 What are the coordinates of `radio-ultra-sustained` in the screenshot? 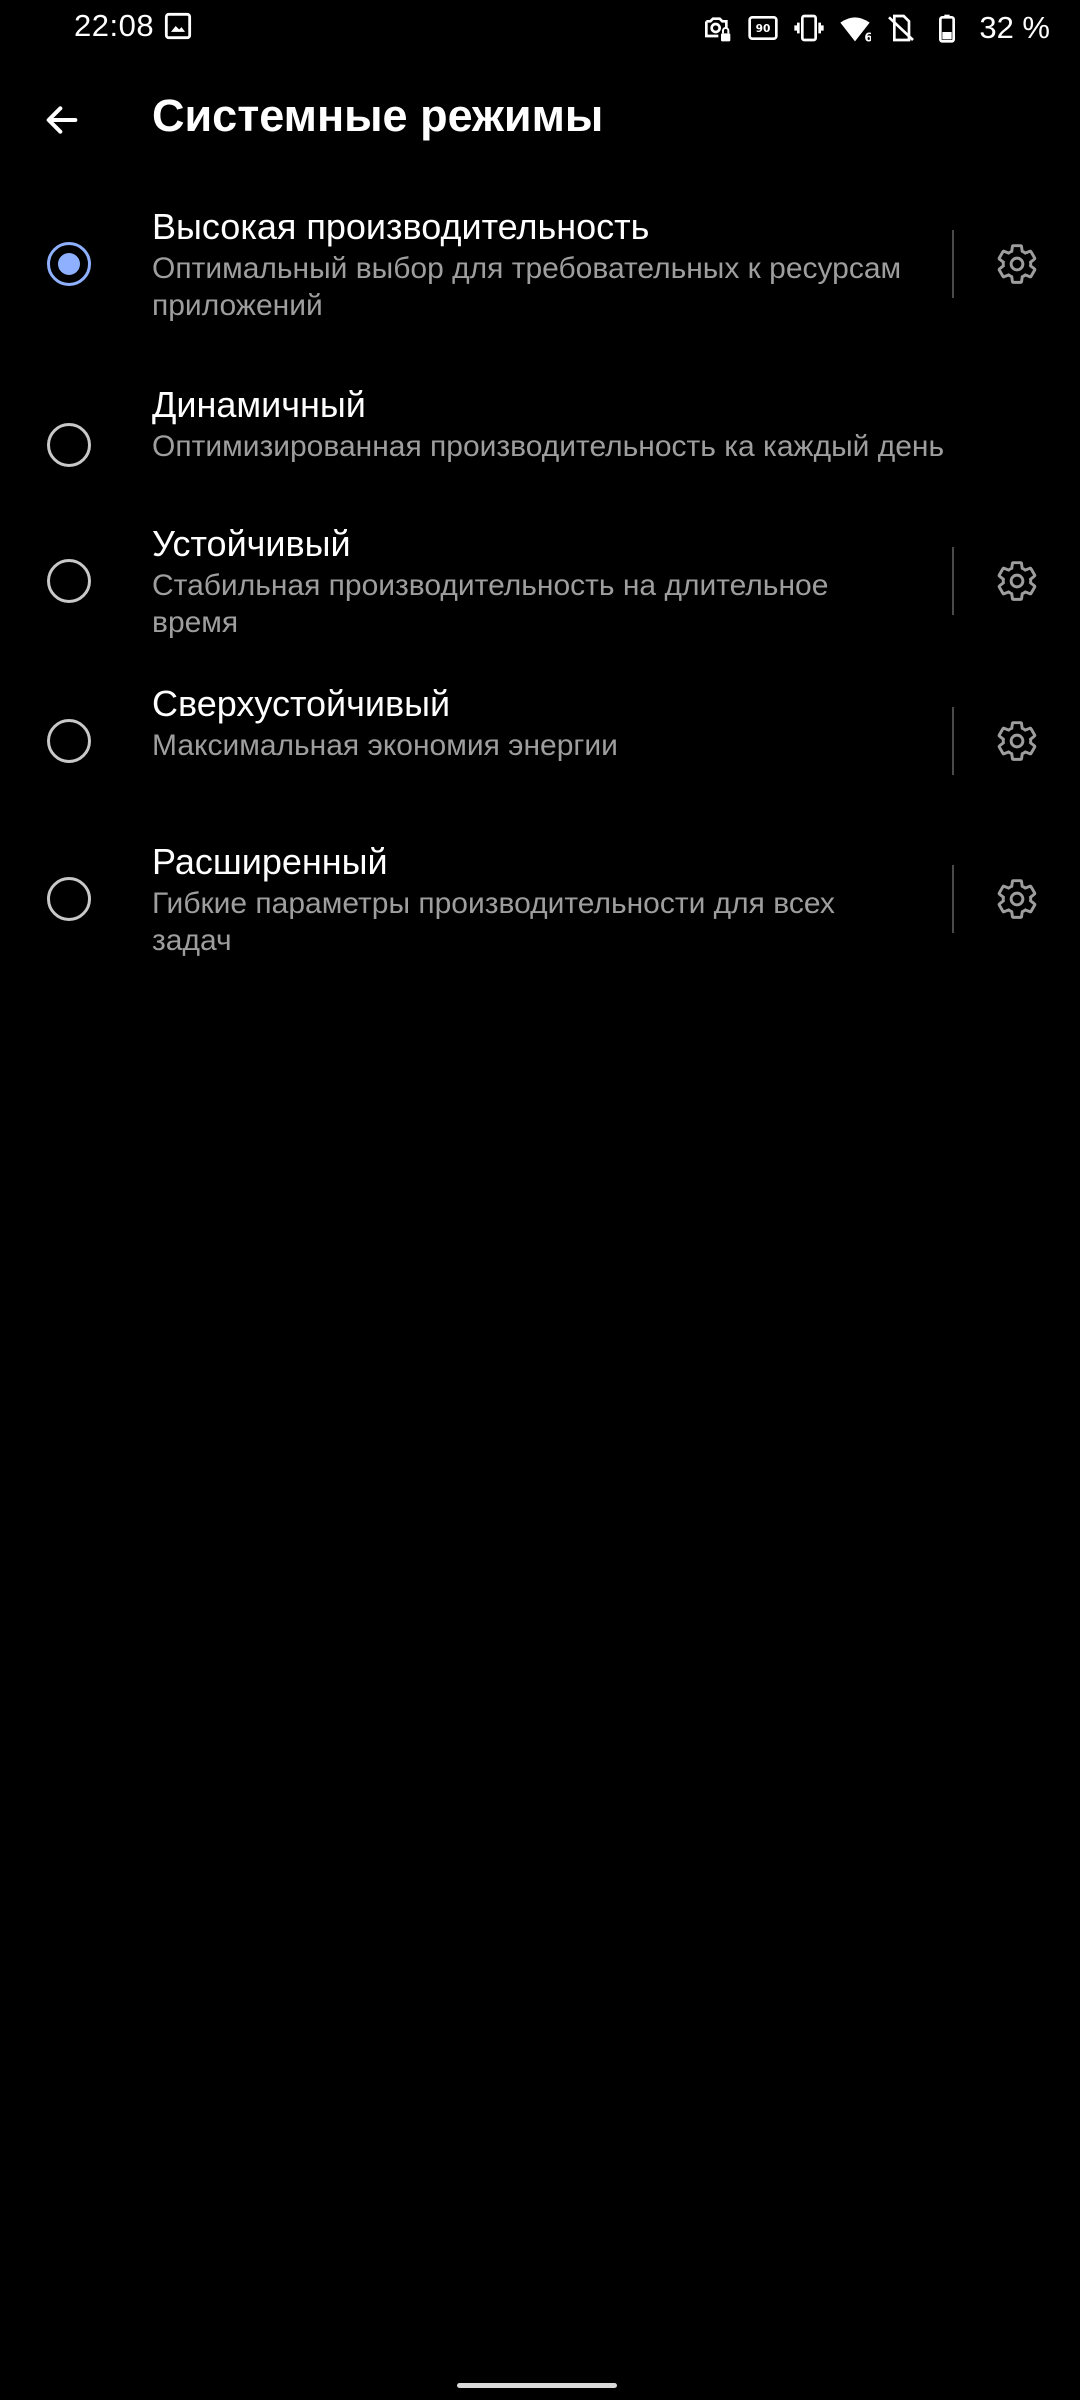 It's located at (69, 741).